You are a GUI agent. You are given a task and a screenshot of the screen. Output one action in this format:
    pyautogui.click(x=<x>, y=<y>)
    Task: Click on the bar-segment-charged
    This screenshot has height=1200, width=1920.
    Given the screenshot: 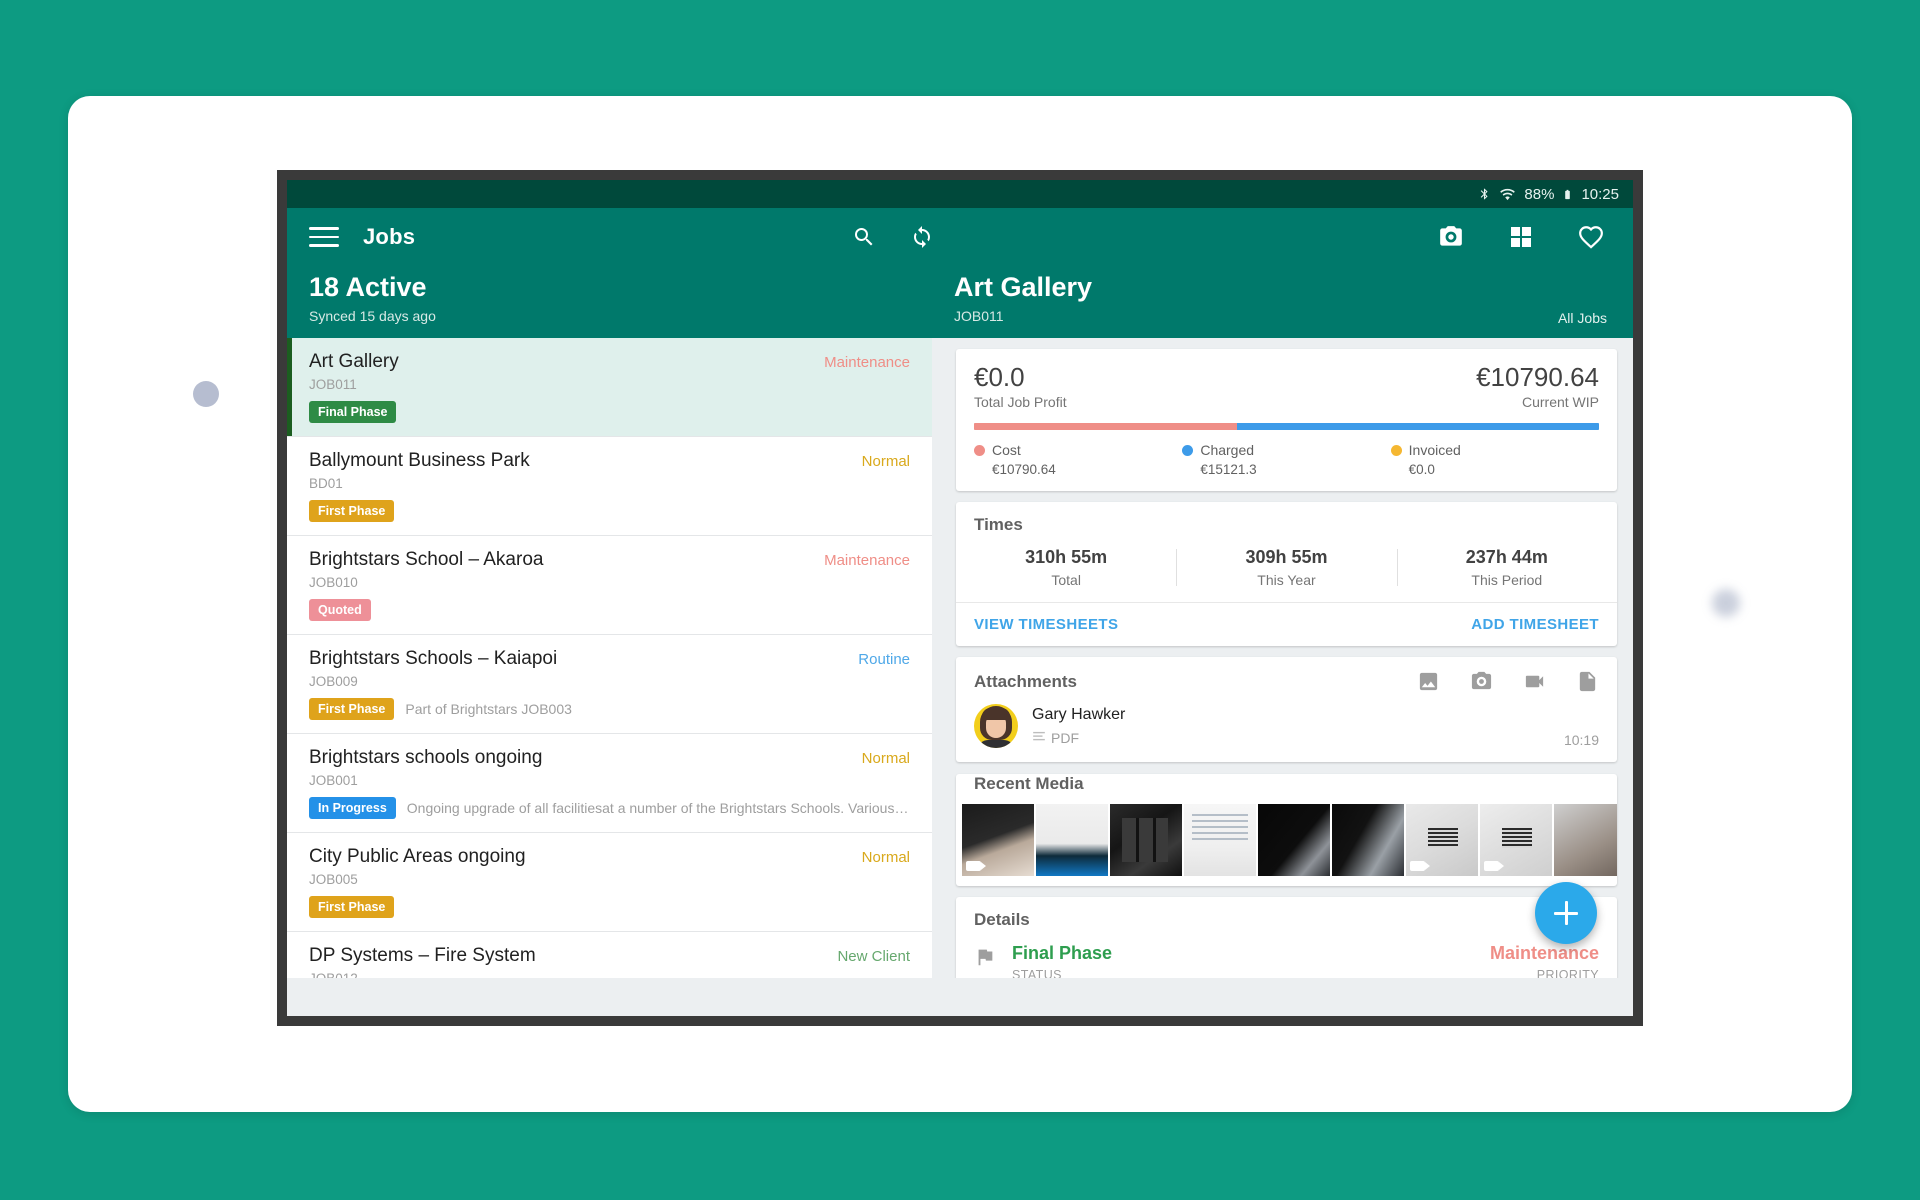 What is the action you would take?
    pyautogui.click(x=1417, y=426)
    